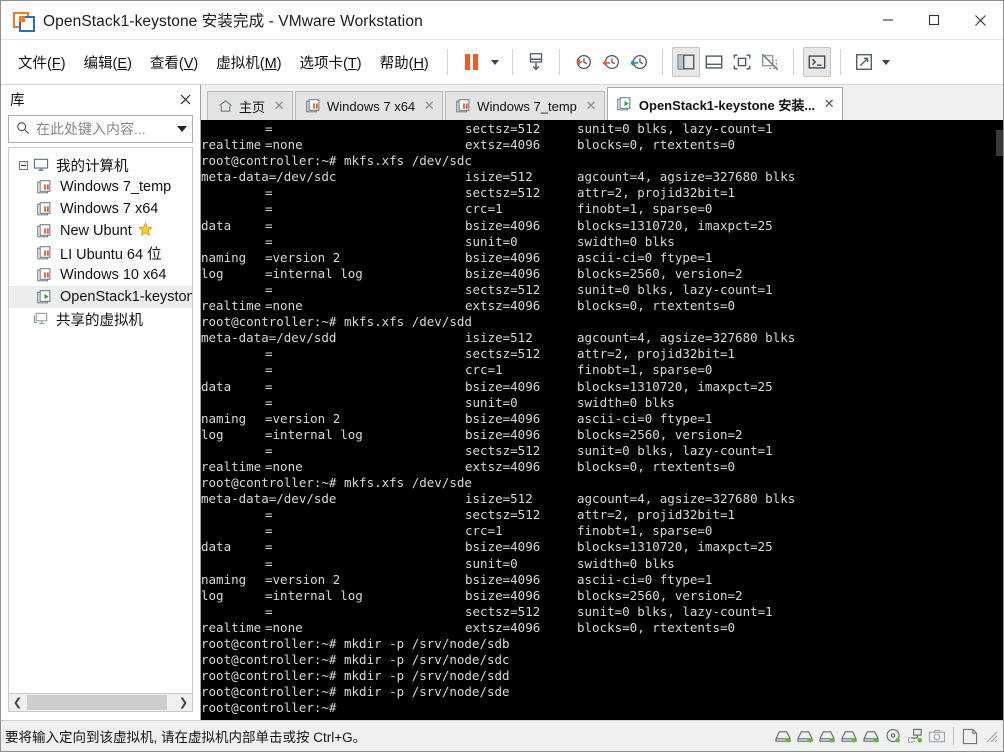  I want to click on close-button, so click(980, 20).